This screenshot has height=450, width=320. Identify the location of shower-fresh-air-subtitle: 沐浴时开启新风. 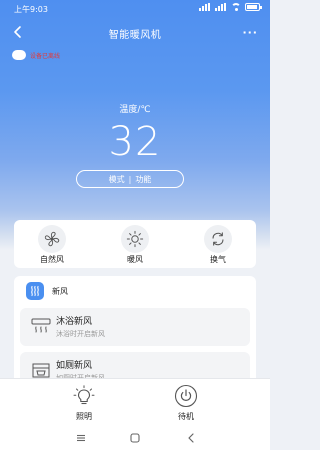
(80, 334).